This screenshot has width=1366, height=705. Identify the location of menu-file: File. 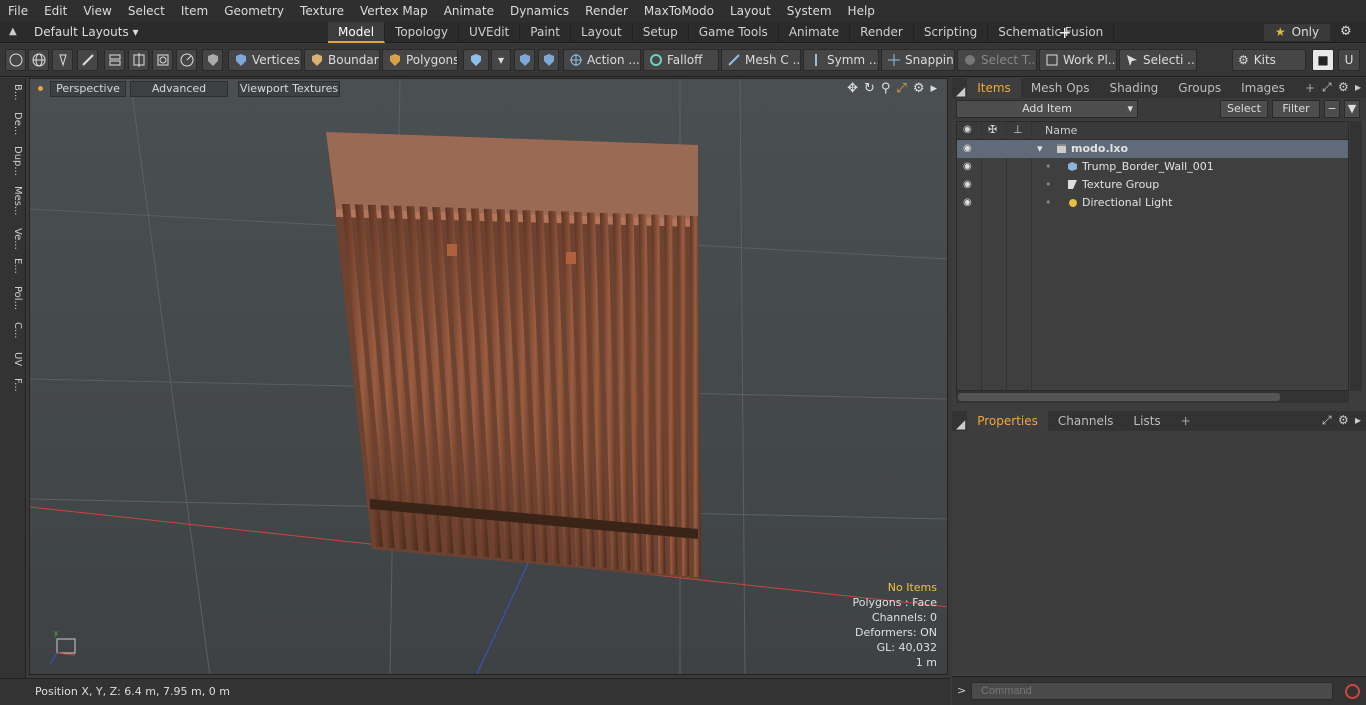
(18, 11).